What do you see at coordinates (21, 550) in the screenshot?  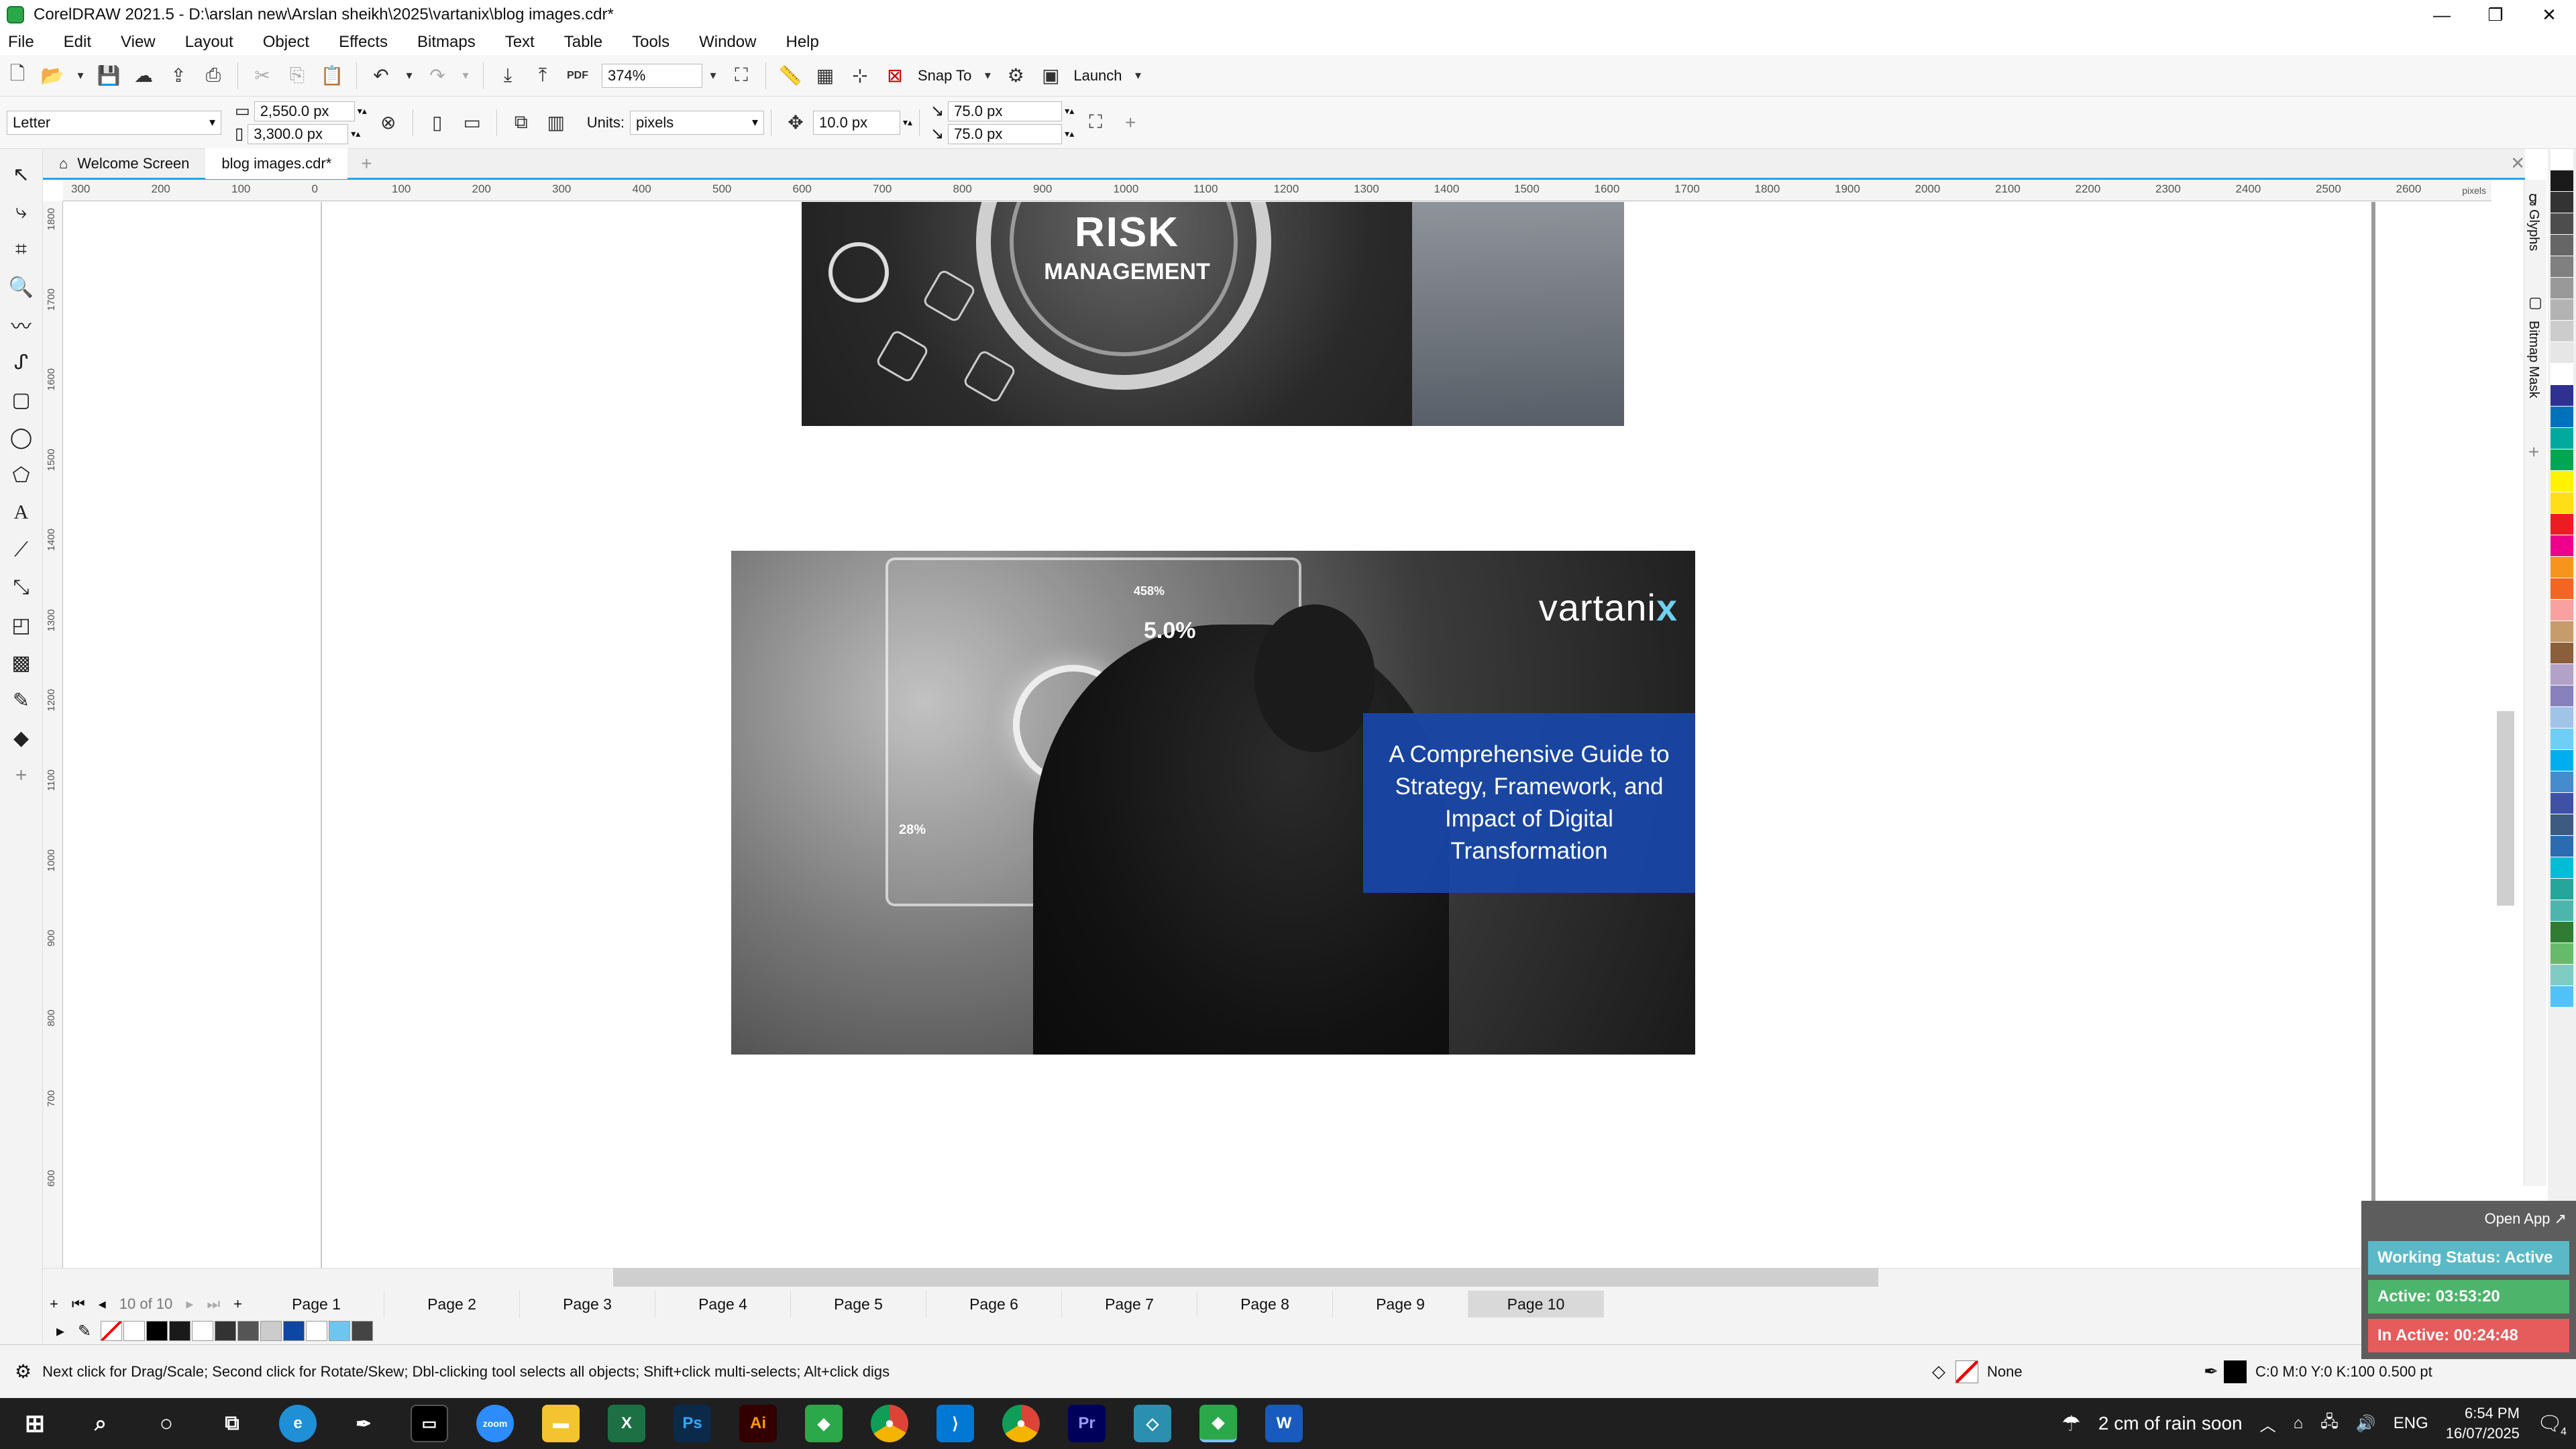 I see `parallel-dimension-icon: ⟋` at bounding box center [21, 550].